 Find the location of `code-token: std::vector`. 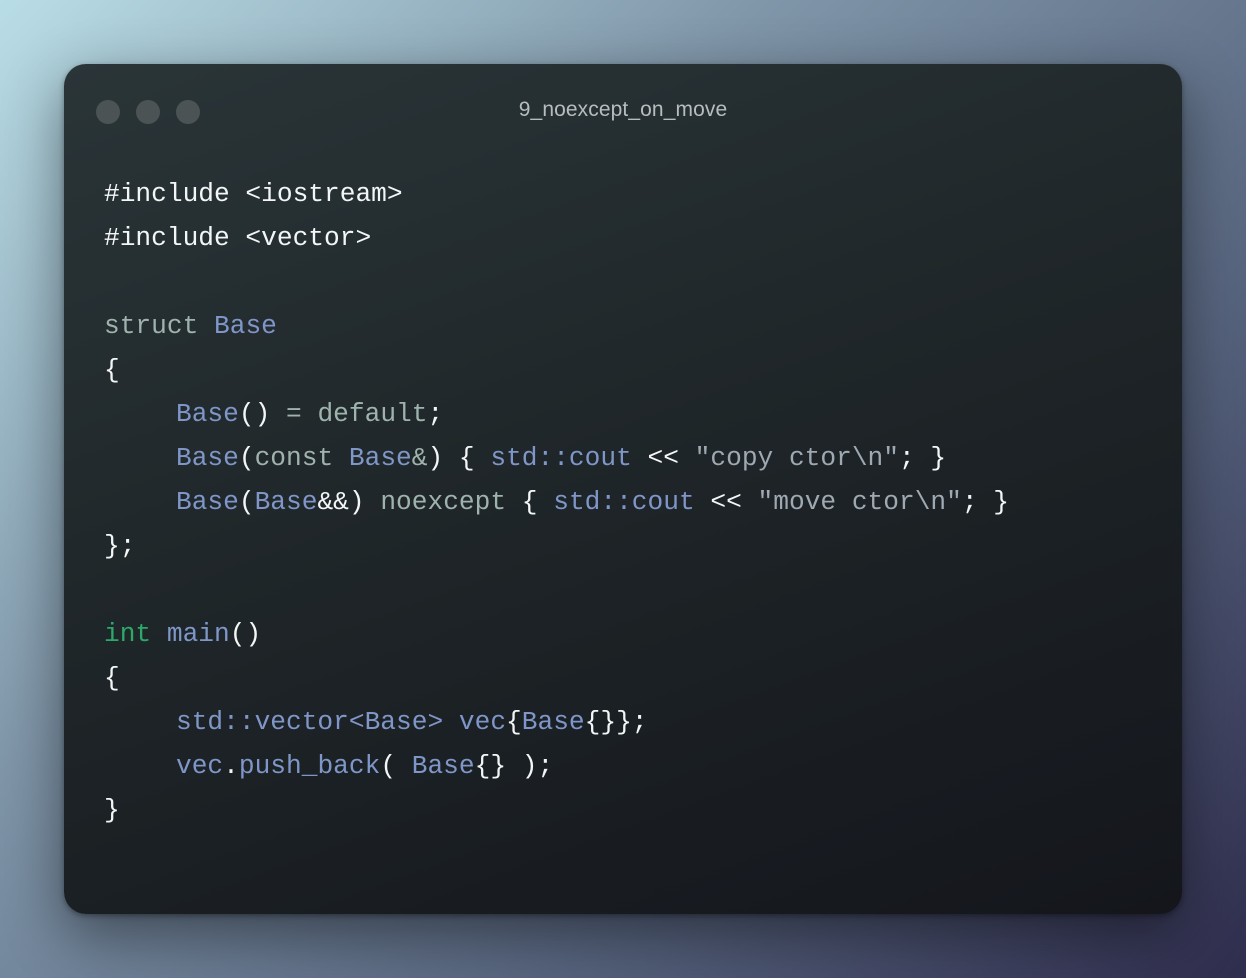

code-token: std::vector is located at coordinates (262, 722).